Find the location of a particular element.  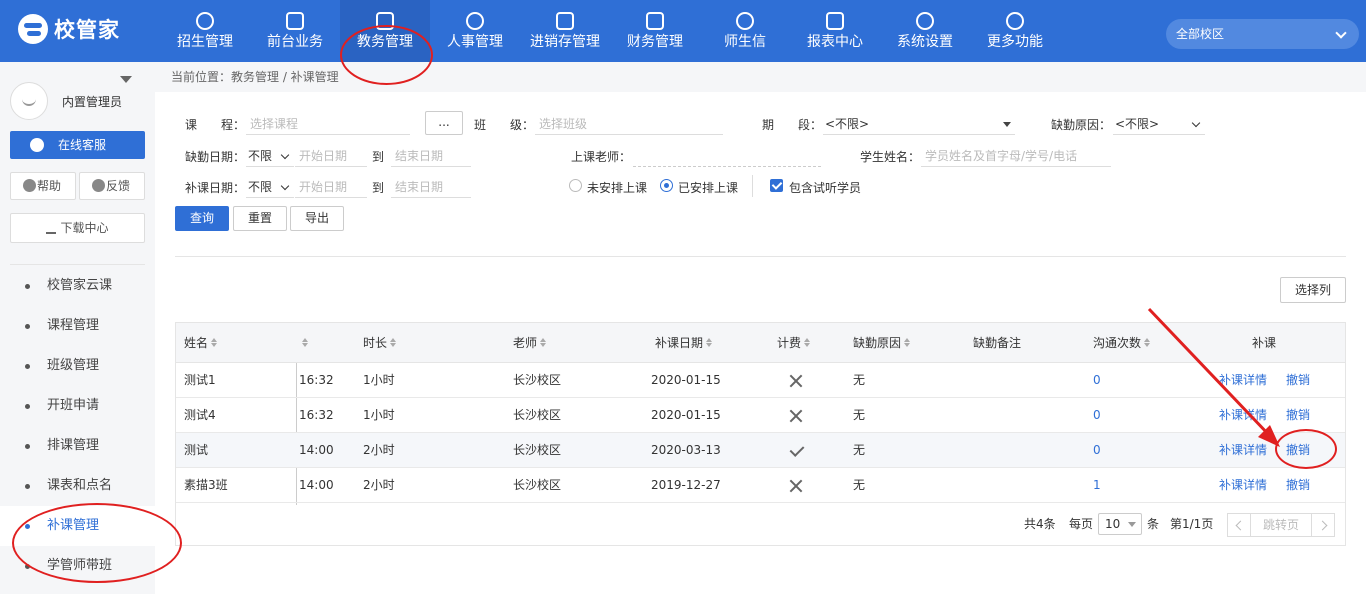

nav-more: 更多功能 is located at coordinates (1015, 31).